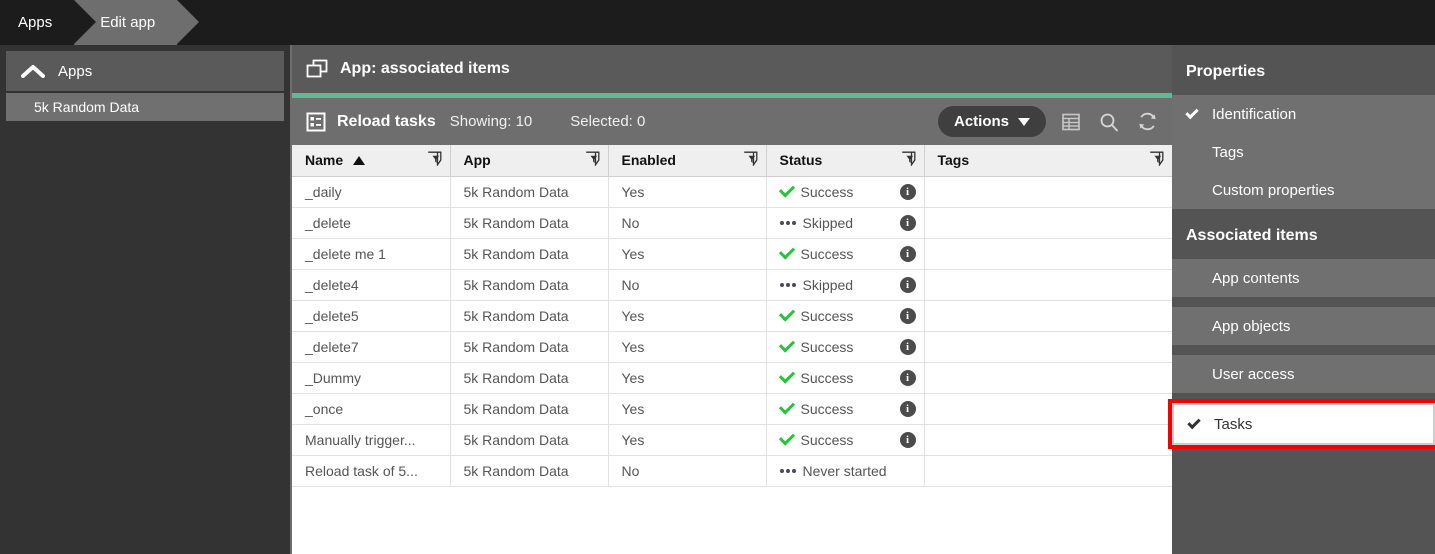 This screenshot has height=554, width=1435. What do you see at coordinates (491, 121) in the screenshot?
I see `showing-count: Showing: 10` at bounding box center [491, 121].